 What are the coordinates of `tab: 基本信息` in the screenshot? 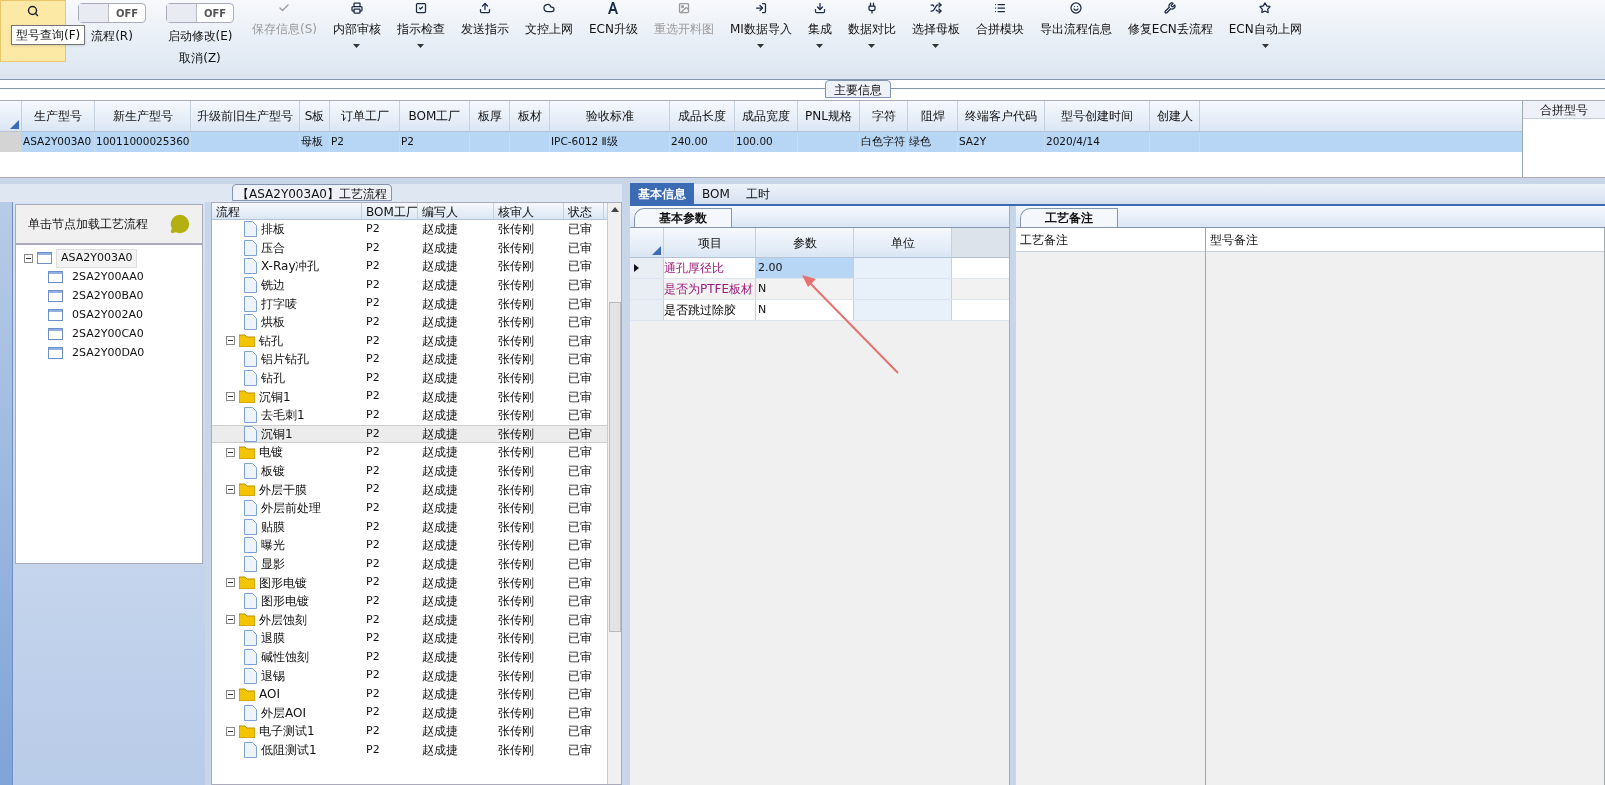 It's located at (662, 193).